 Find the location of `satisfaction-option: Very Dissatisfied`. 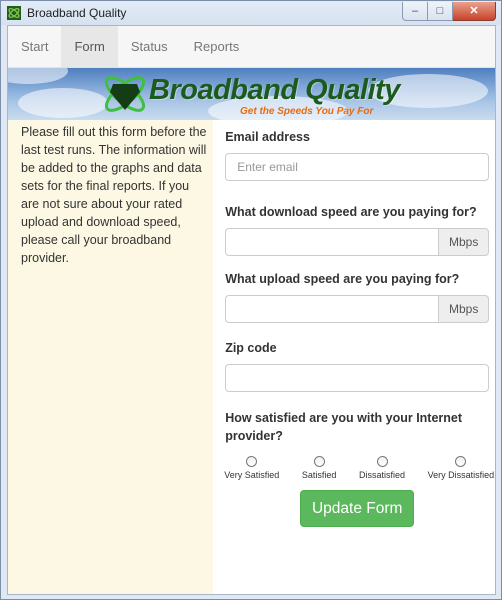

satisfaction-option: Very Dissatisfied is located at coordinates (461, 468).